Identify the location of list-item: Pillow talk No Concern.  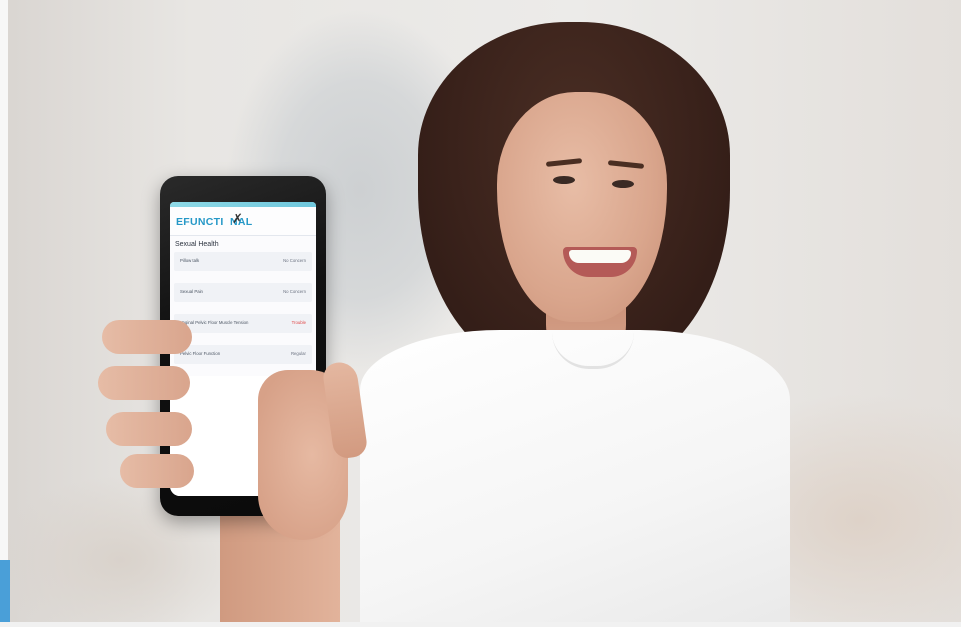
(243, 261).